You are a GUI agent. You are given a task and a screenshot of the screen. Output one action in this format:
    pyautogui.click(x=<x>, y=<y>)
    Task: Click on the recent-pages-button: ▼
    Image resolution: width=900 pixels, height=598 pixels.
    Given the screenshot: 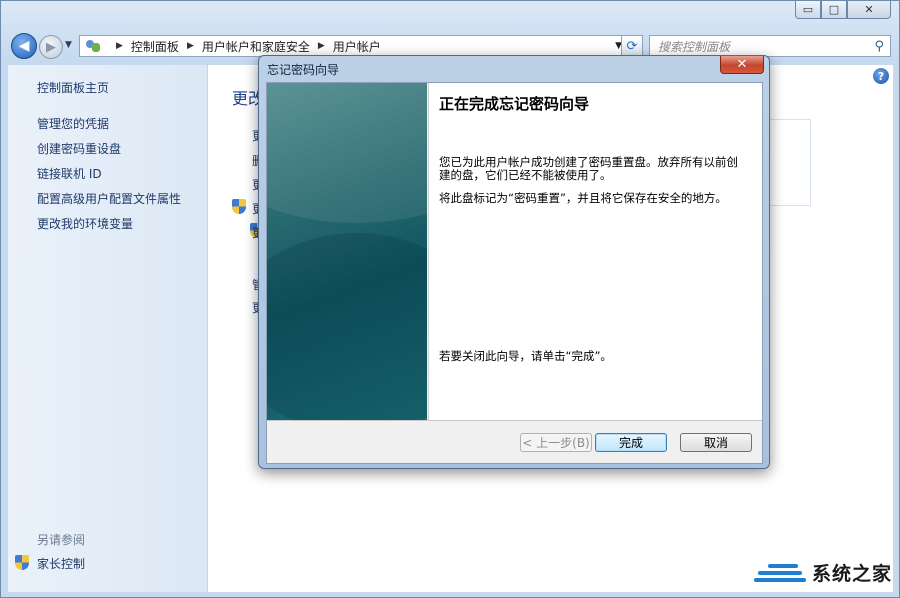 What is the action you would take?
    pyautogui.click(x=68, y=45)
    